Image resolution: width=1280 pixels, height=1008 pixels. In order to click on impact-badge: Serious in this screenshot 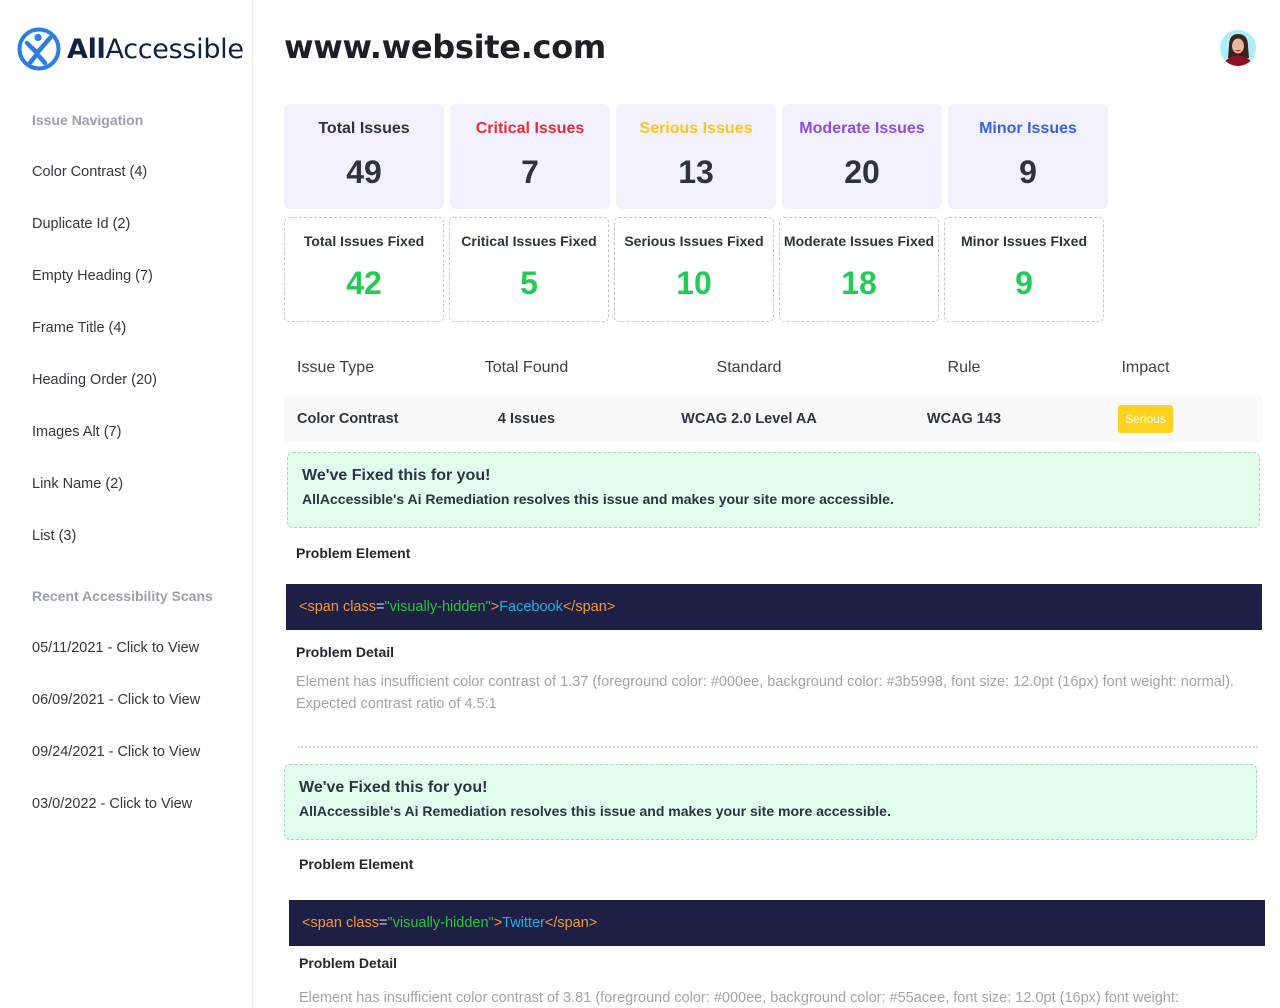, I will do `click(1145, 419)`.